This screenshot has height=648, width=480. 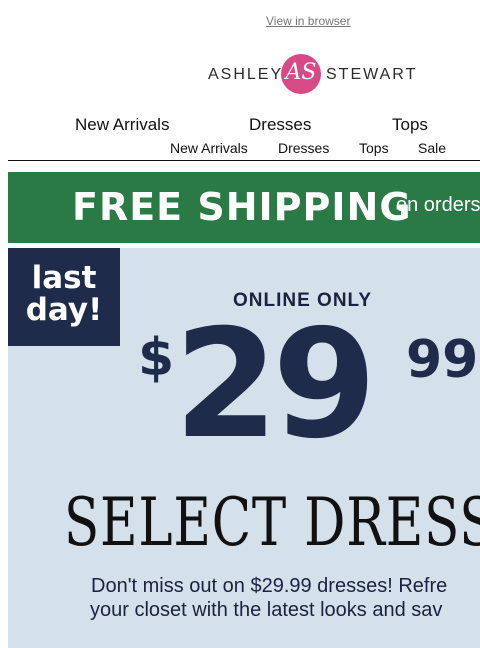 I want to click on price-cents: 99, so click(x=442, y=360).